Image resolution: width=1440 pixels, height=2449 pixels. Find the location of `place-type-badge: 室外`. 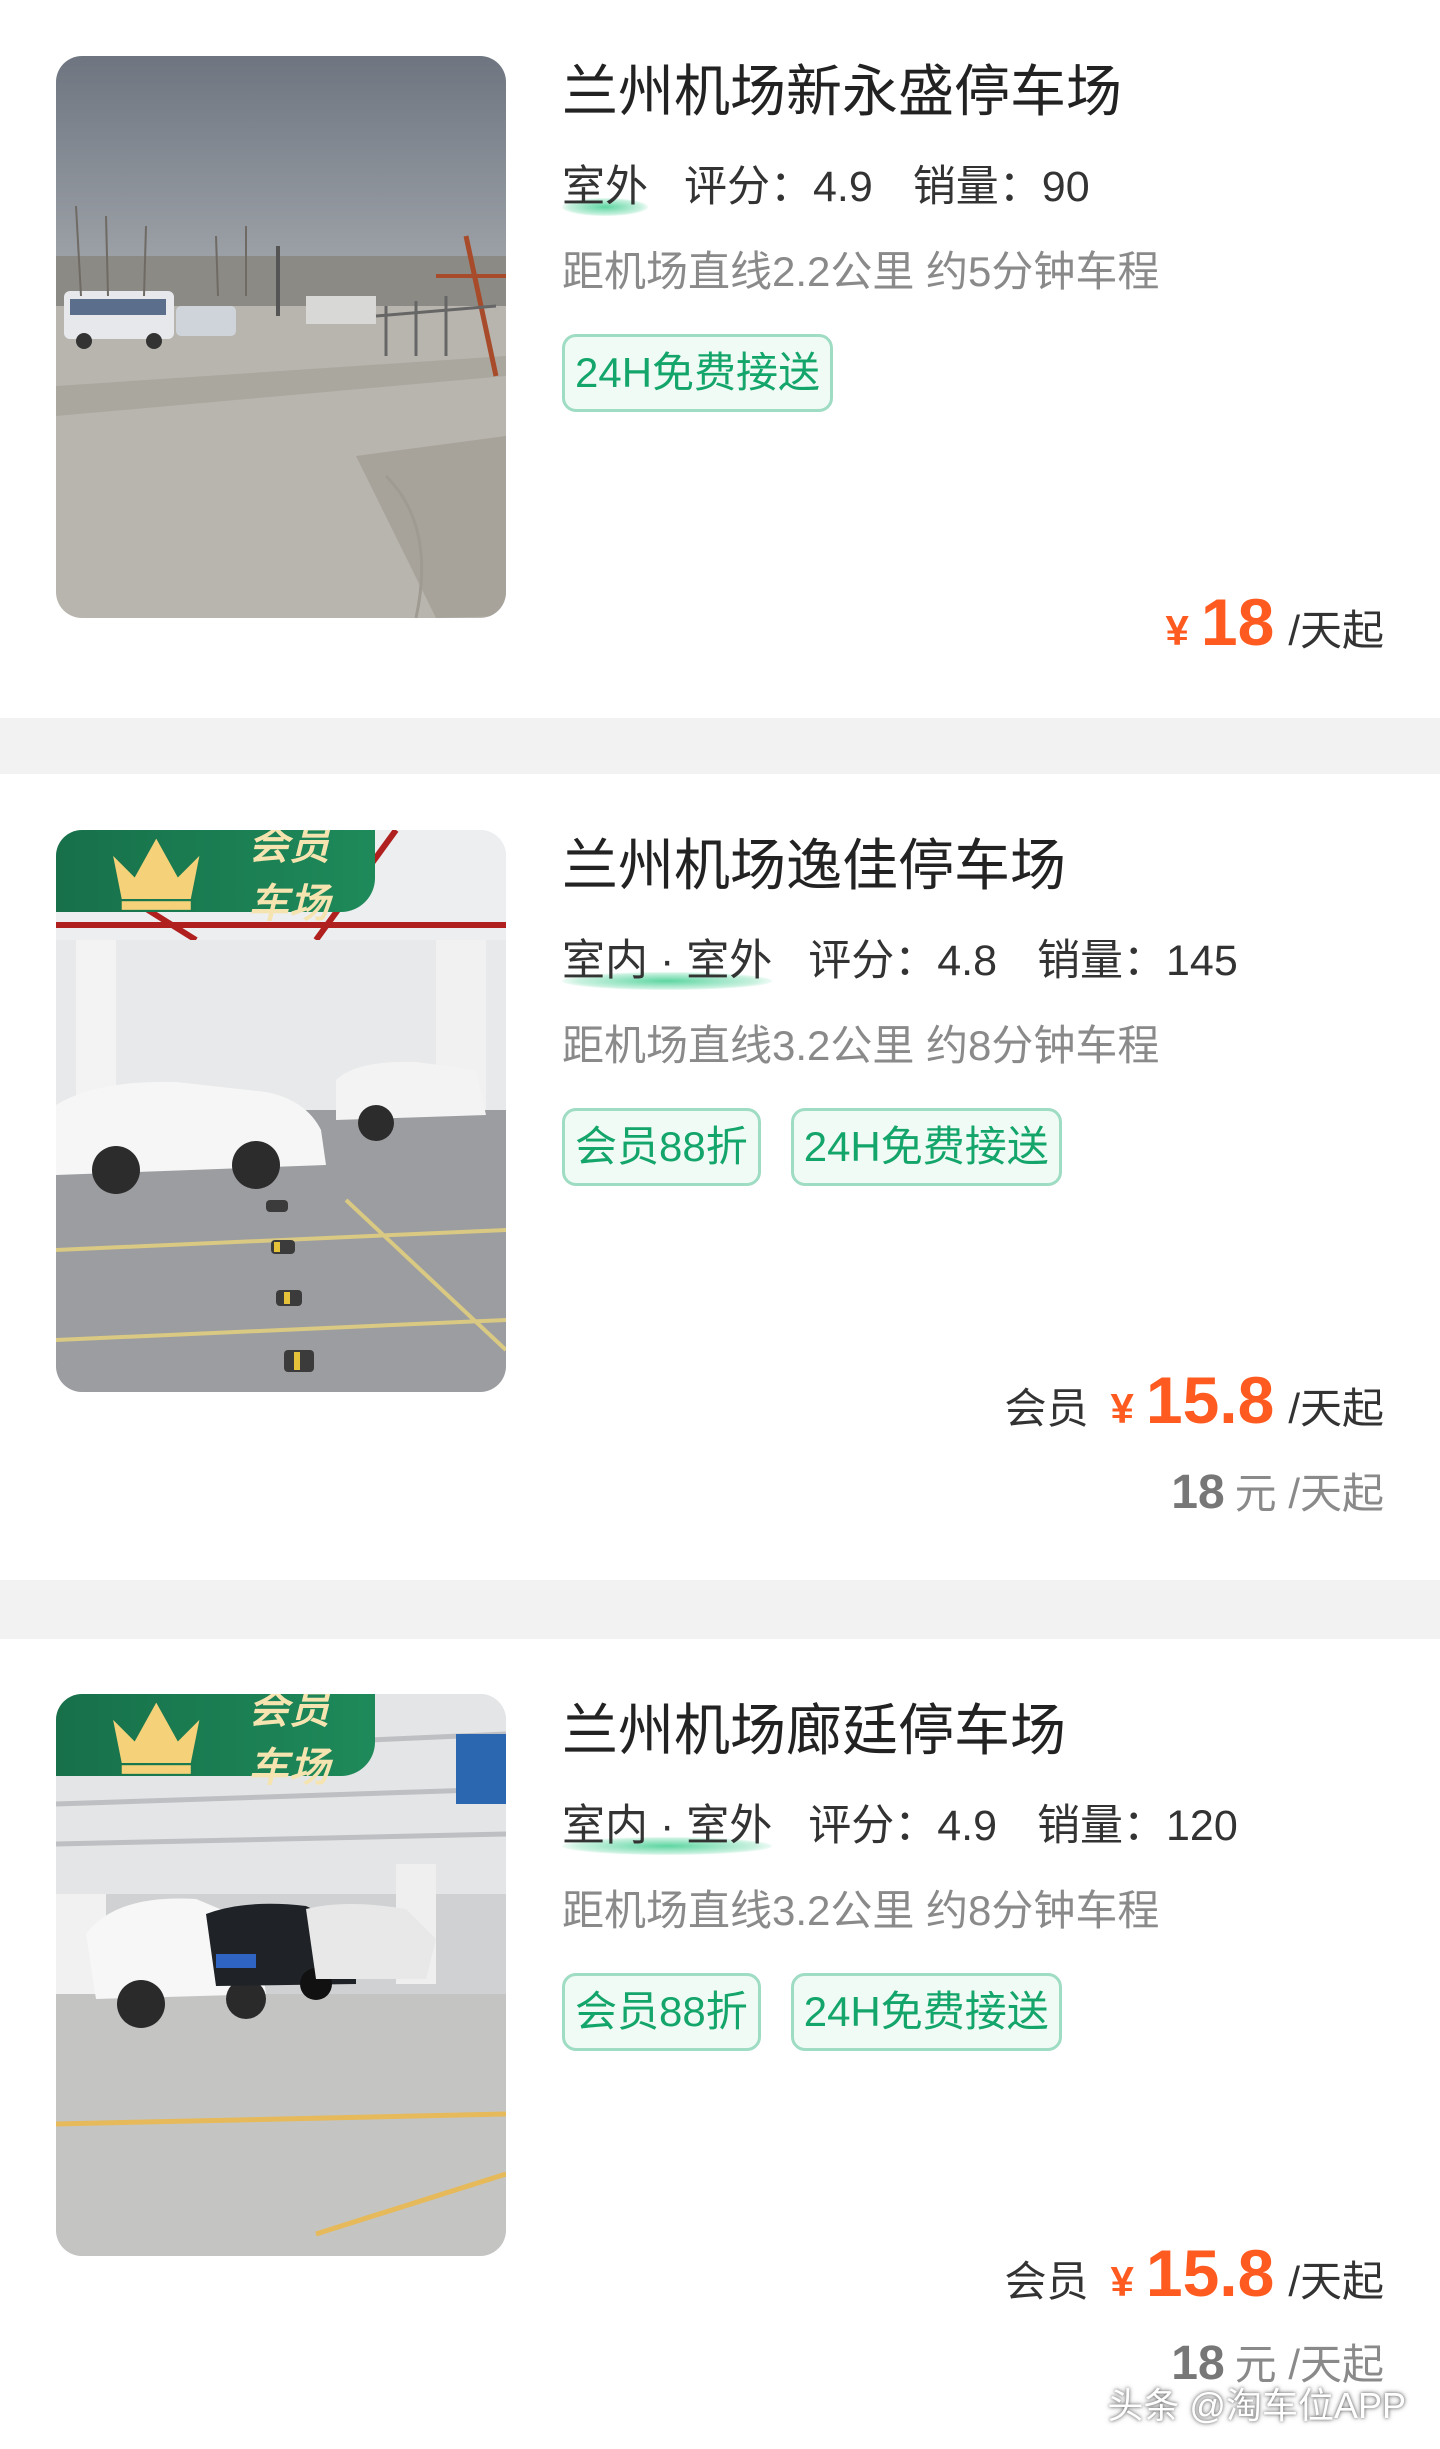

place-type-badge: 室外 is located at coordinates (605, 187).